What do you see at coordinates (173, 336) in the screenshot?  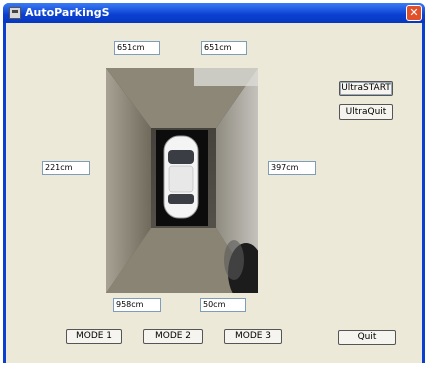 I see `mode-2-button: MODE 2` at bounding box center [173, 336].